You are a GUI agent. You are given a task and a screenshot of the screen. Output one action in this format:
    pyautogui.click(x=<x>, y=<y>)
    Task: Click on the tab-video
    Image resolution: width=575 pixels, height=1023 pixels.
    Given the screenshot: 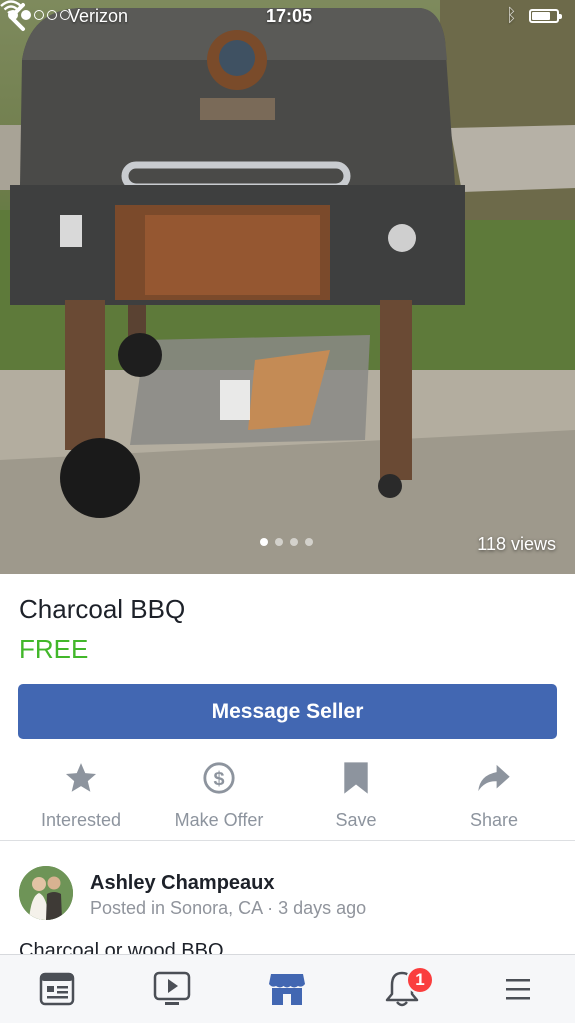 What is the action you would take?
    pyautogui.click(x=172, y=989)
    